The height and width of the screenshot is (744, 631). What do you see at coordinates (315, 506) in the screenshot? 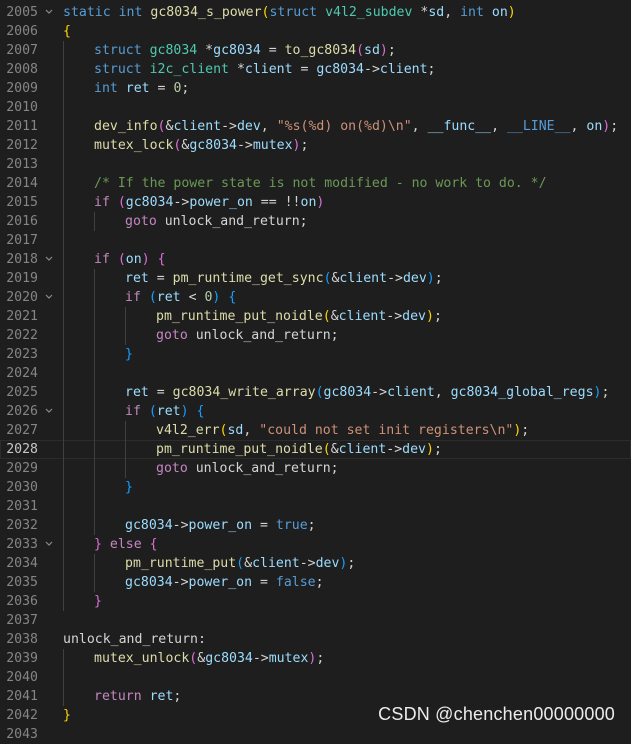
I see `code-line: 2031` at bounding box center [315, 506].